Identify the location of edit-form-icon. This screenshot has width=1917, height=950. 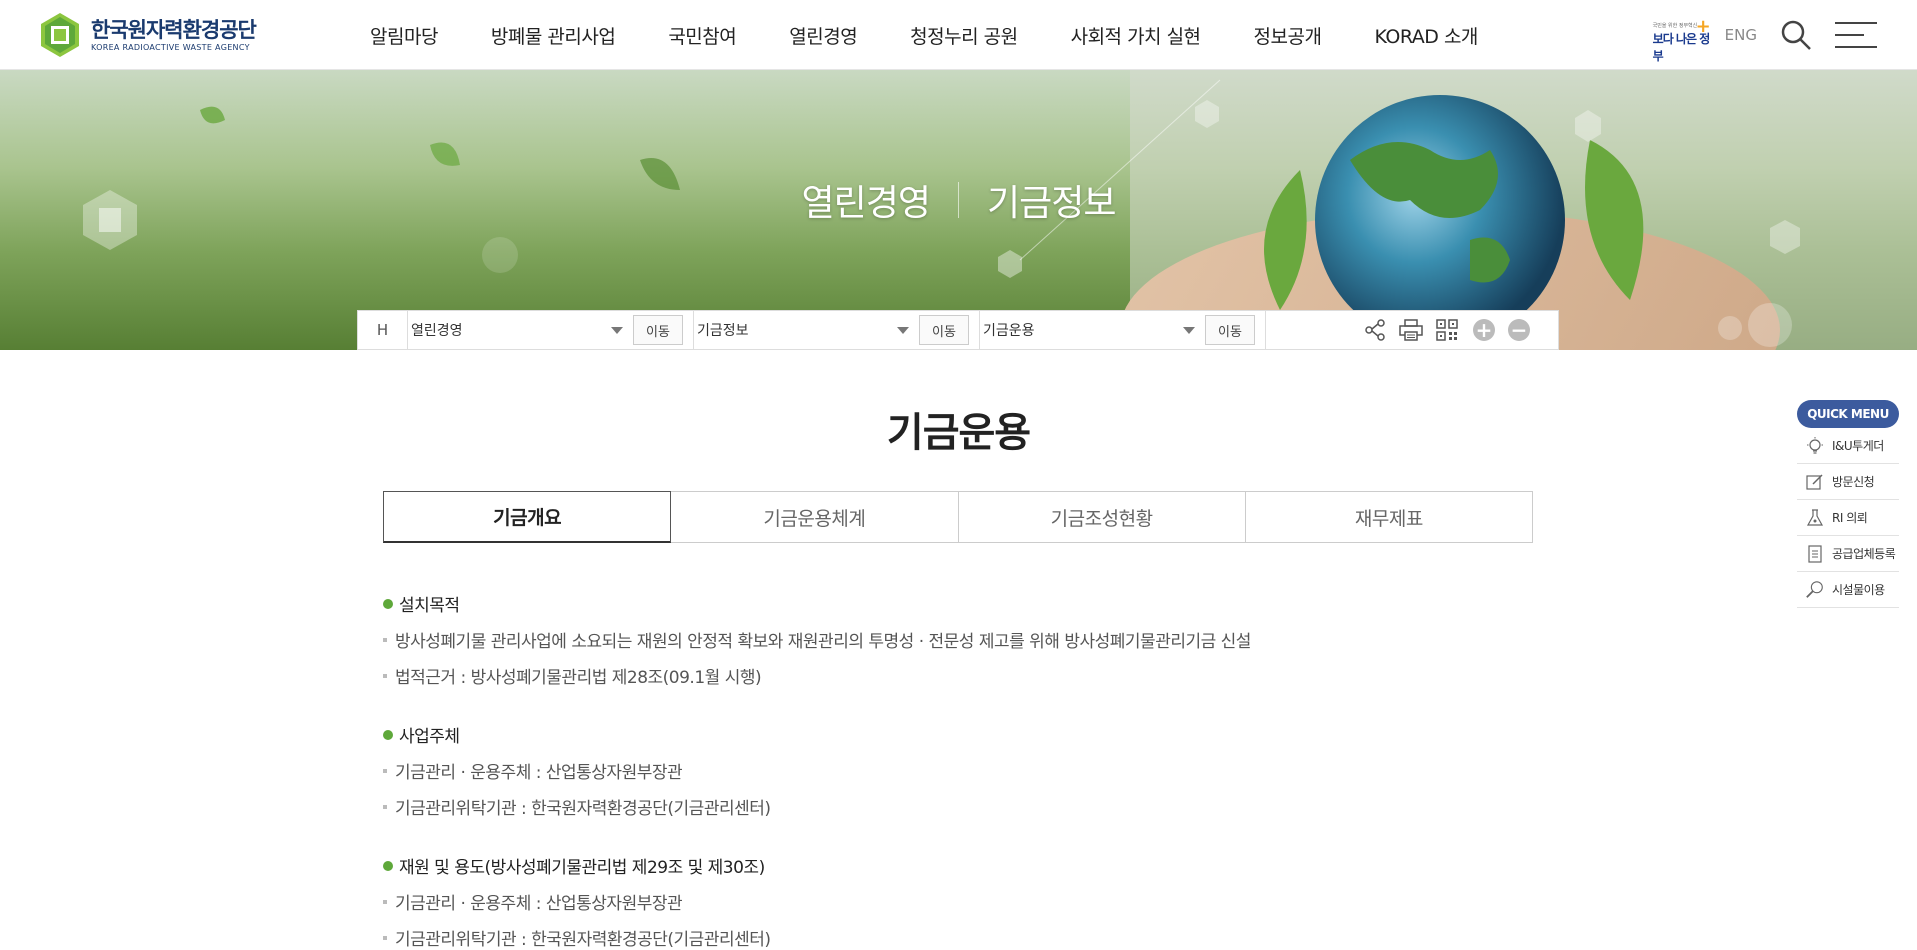
(1815, 482).